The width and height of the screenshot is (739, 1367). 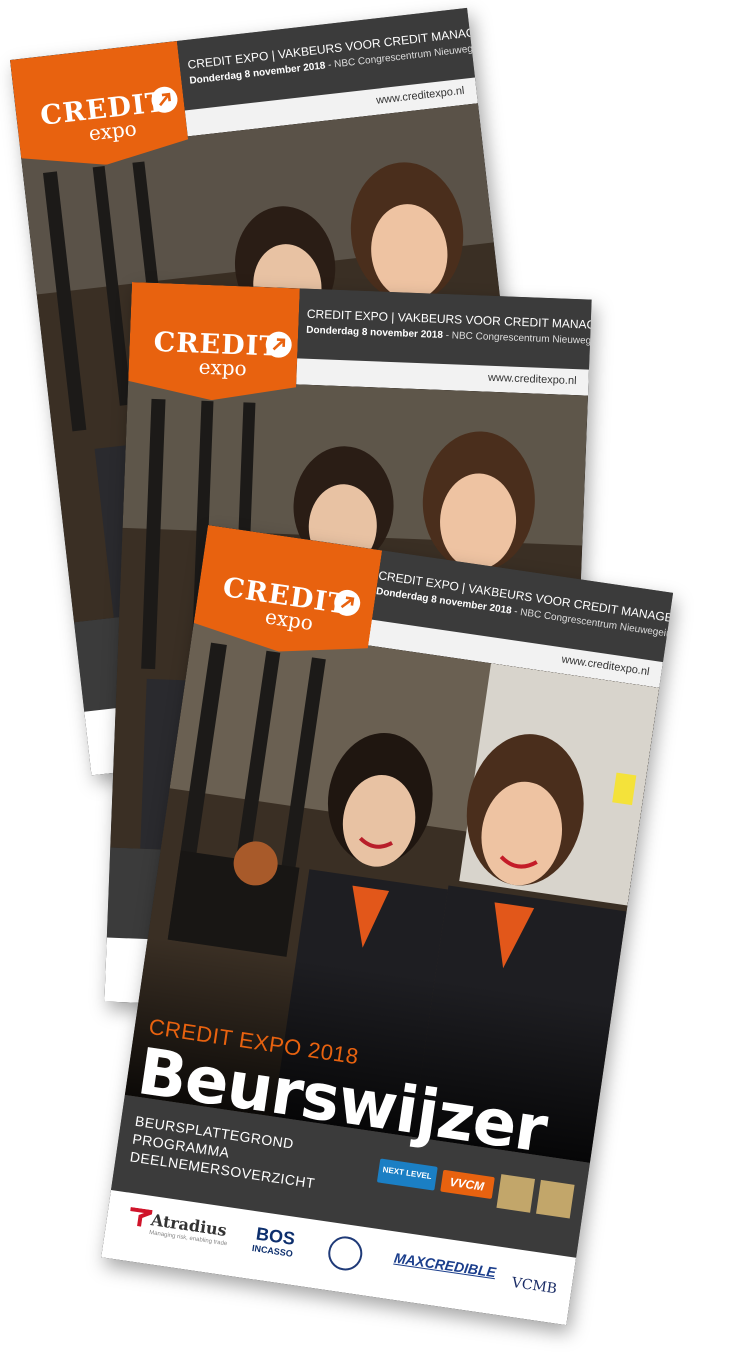 What do you see at coordinates (345, 1253) in the screenshot?
I see `seal-icon` at bounding box center [345, 1253].